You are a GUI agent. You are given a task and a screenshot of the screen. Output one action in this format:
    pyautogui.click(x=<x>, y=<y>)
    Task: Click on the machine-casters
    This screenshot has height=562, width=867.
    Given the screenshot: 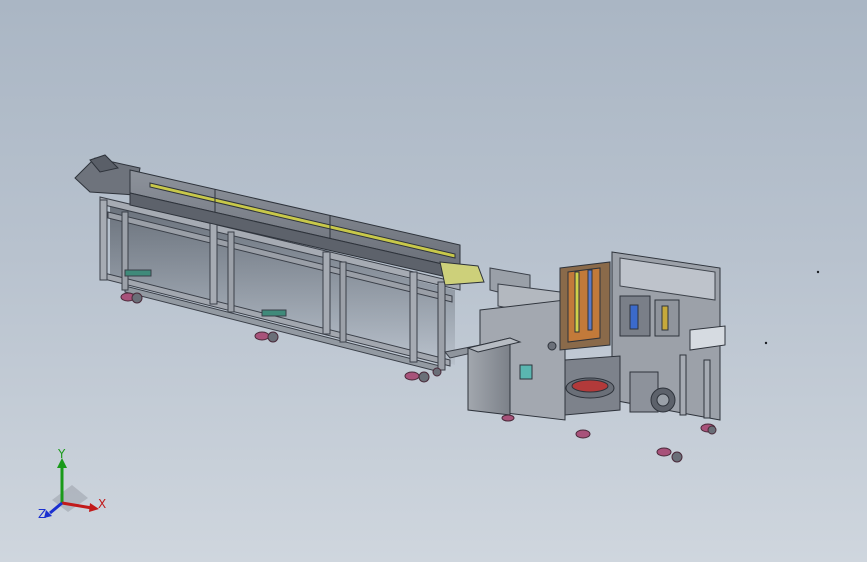 What is the action you would take?
    pyautogui.click(x=609, y=438)
    